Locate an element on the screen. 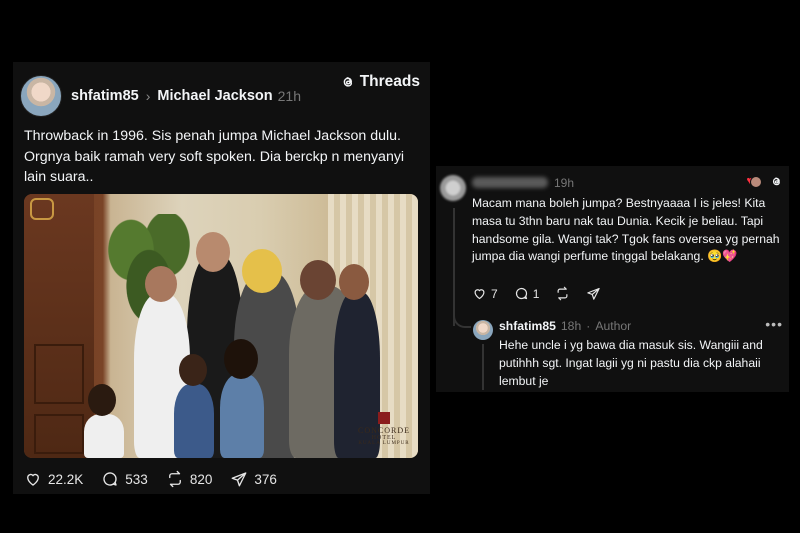  share-count: 376 is located at coordinates (265, 479).